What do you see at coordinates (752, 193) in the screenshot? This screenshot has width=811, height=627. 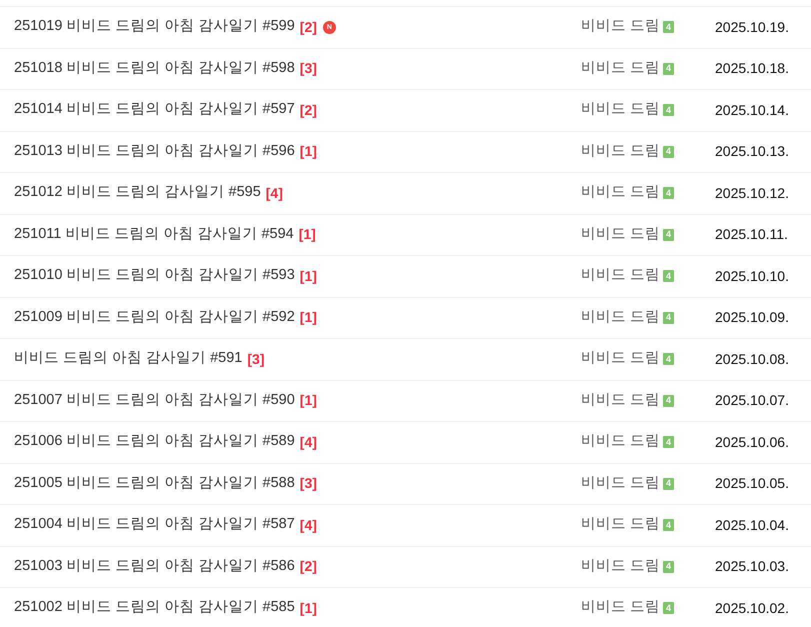 I see `post-date: 2025.10.12.` at bounding box center [752, 193].